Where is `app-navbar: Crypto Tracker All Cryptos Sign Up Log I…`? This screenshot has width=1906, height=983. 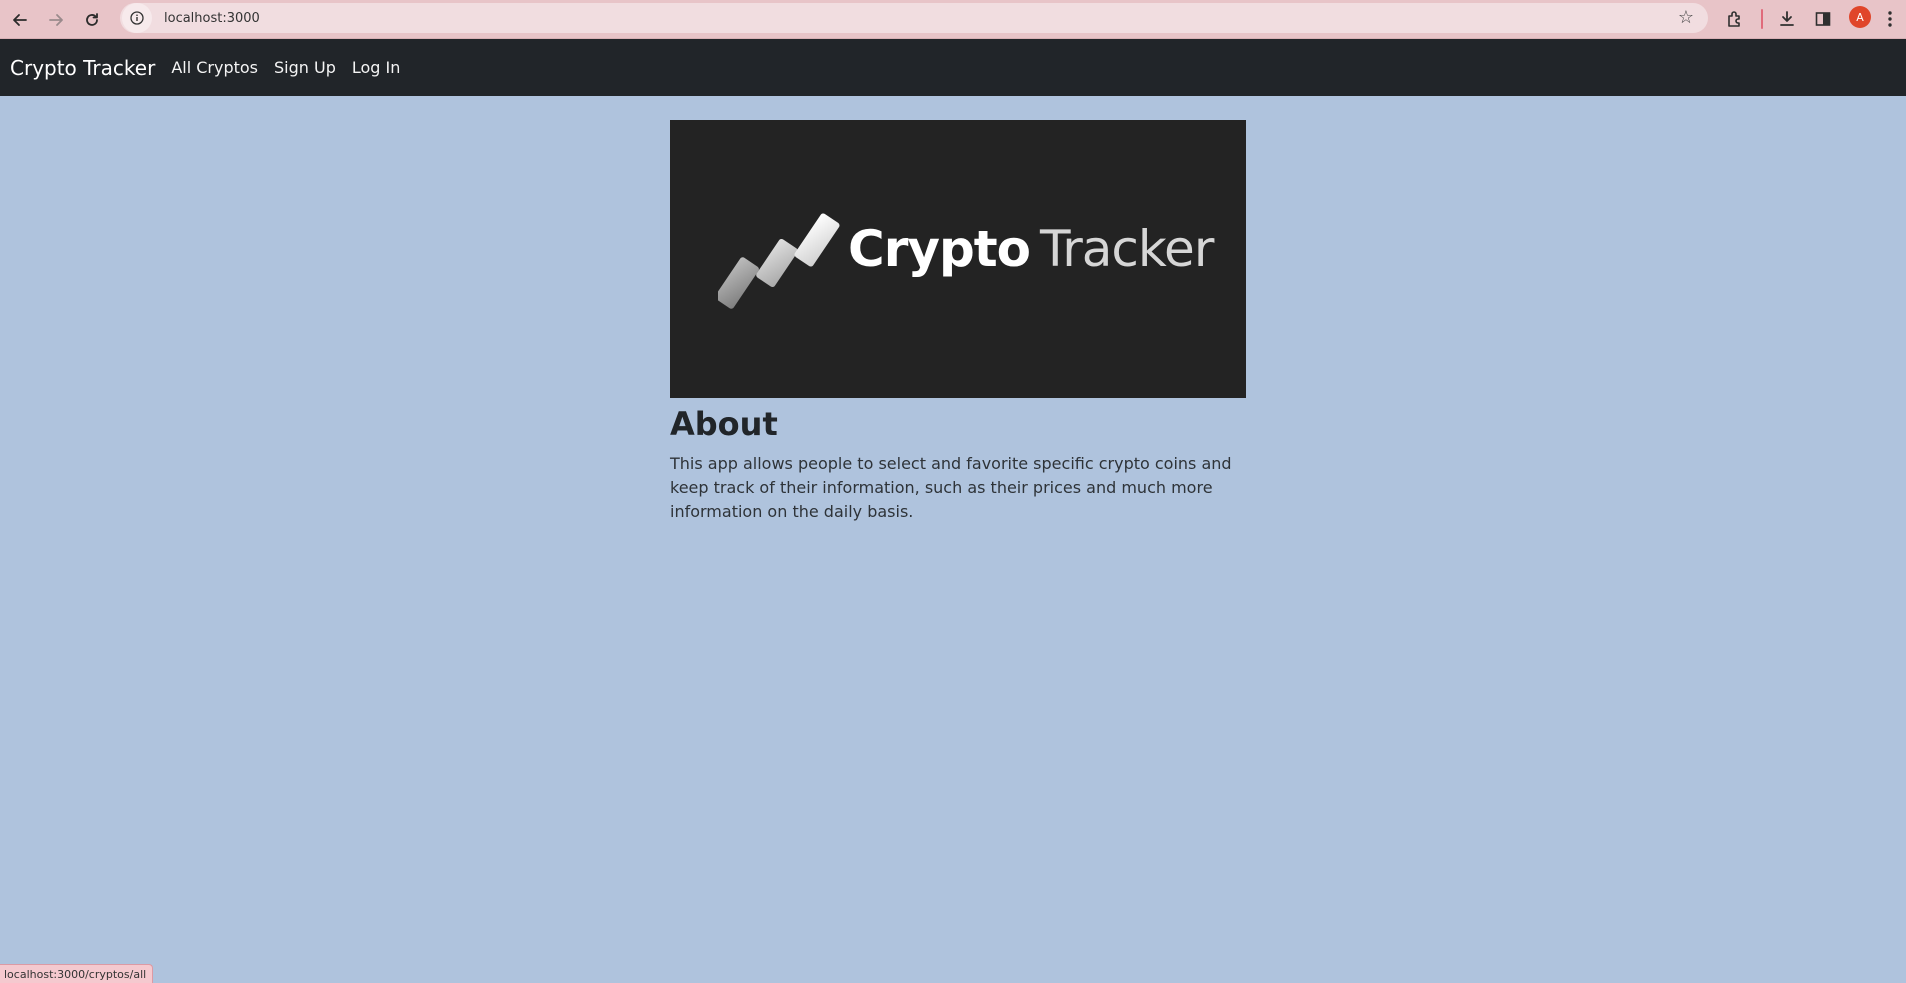
app-navbar: Crypto Tracker All Cryptos Sign Up Log I… is located at coordinates (953, 67).